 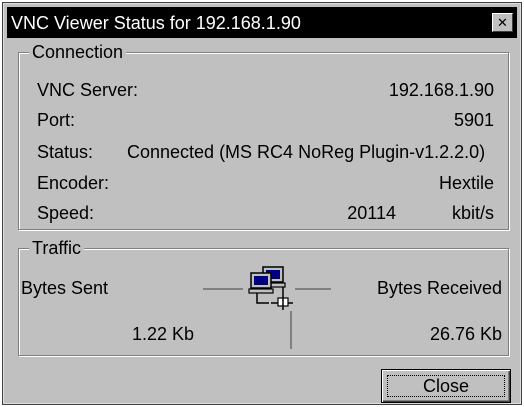 I want to click on port-value: 5901, so click(x=473, y=120).